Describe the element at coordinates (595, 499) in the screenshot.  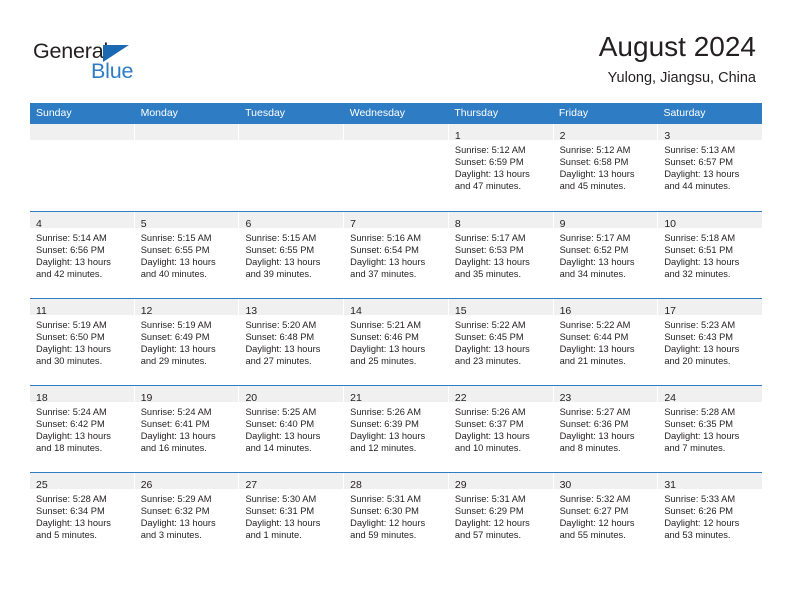
I see `day-detail-line: Sunrise: 5:32 AM` at that location.